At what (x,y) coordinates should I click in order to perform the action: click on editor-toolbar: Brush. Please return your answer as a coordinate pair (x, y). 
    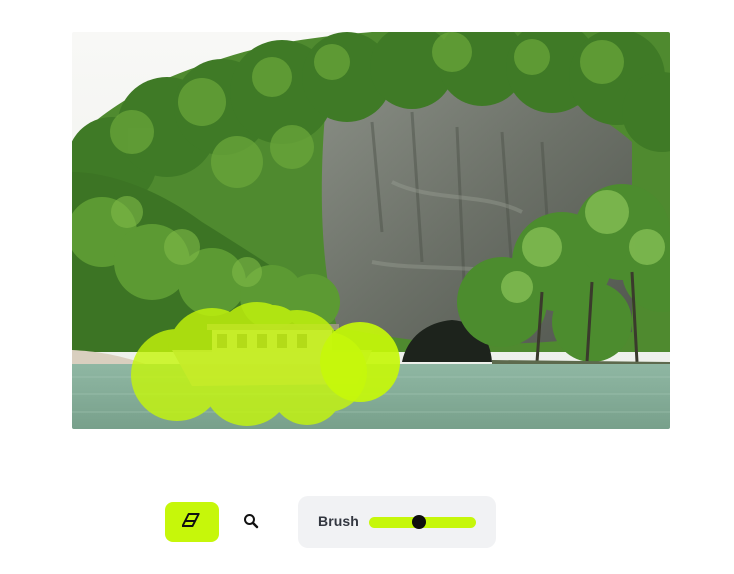
    Looking at the image, I should click on (335, 523).